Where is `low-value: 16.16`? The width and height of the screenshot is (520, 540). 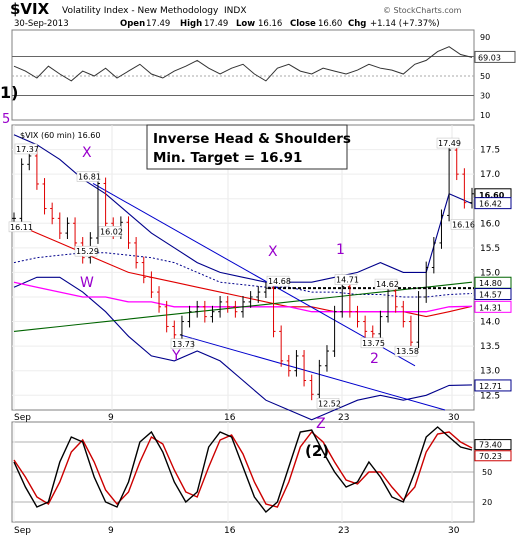
low-value: 16.16 is located at coordinates (270, 24).